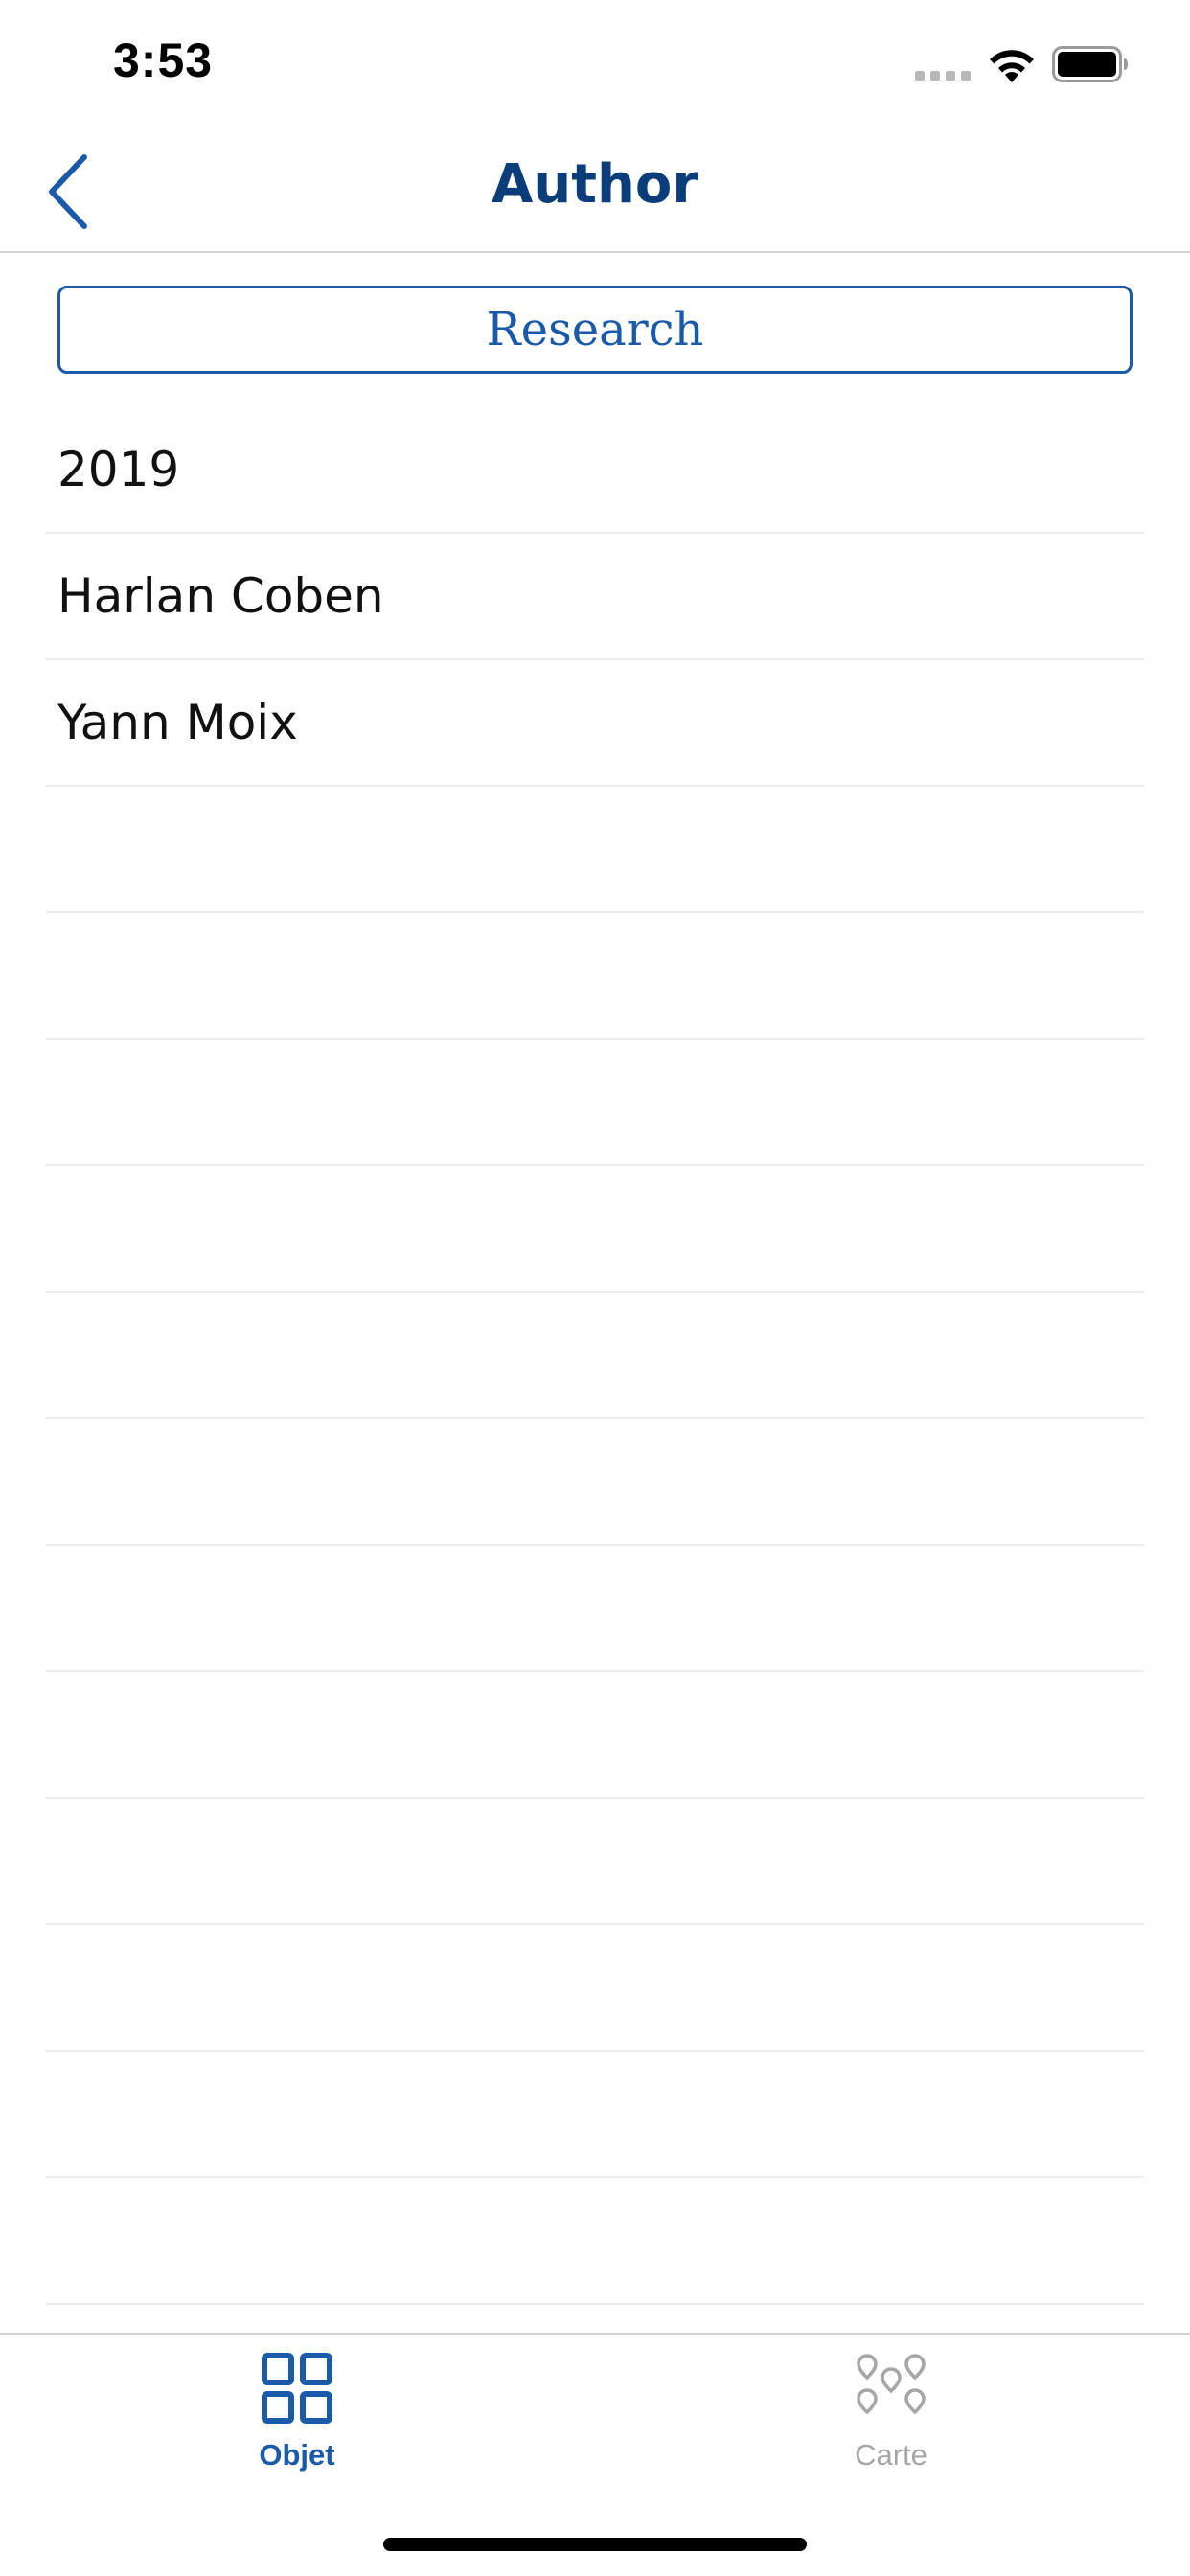 The image size is (1190, 2576). I want to click on map-pins-icon, so click(891, 2384).